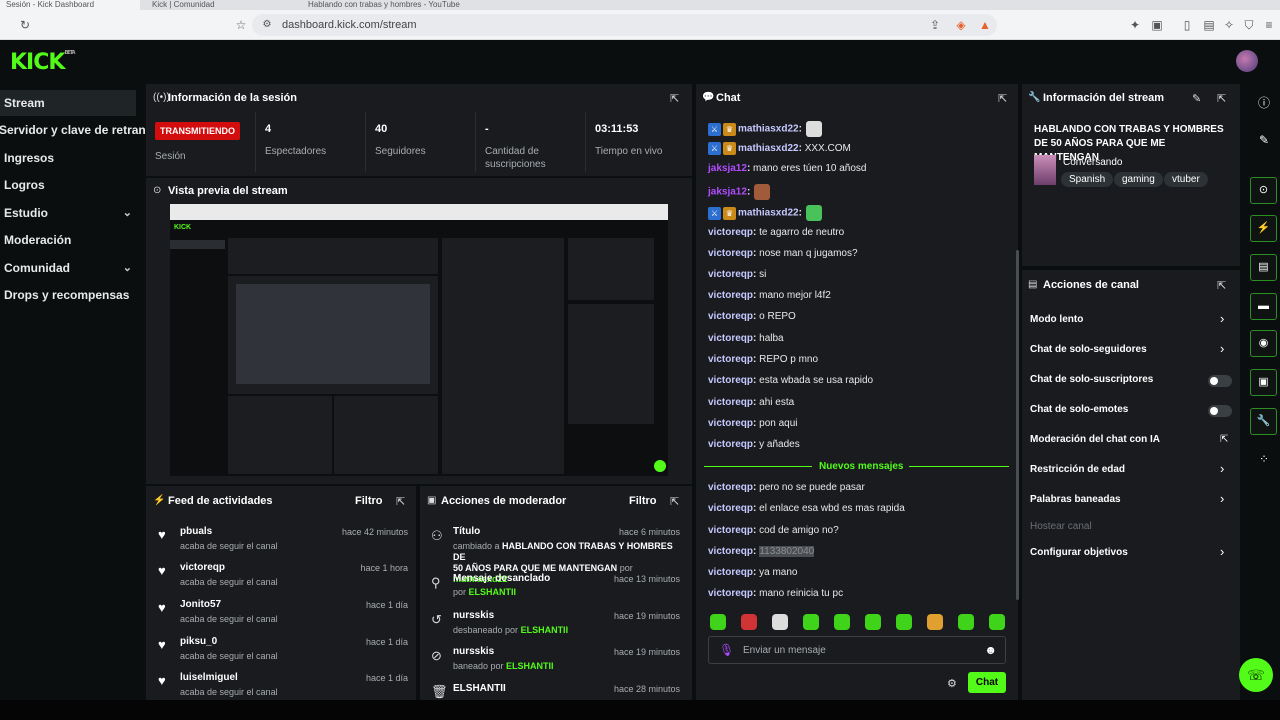  I want to click on action-ai-moderation: Moderación del chat con IA, so click(1095, 439).